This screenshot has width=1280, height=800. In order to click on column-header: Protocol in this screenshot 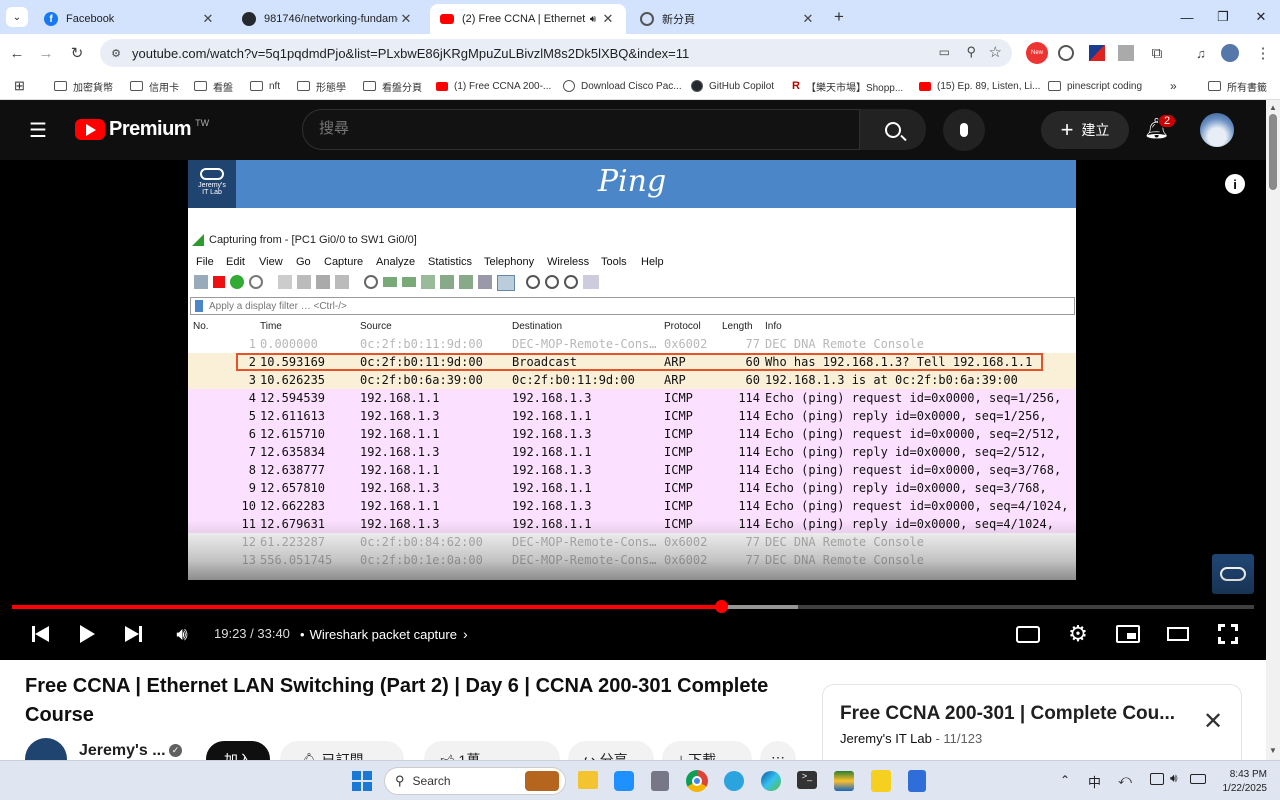, I will do `click(682, 326)`.